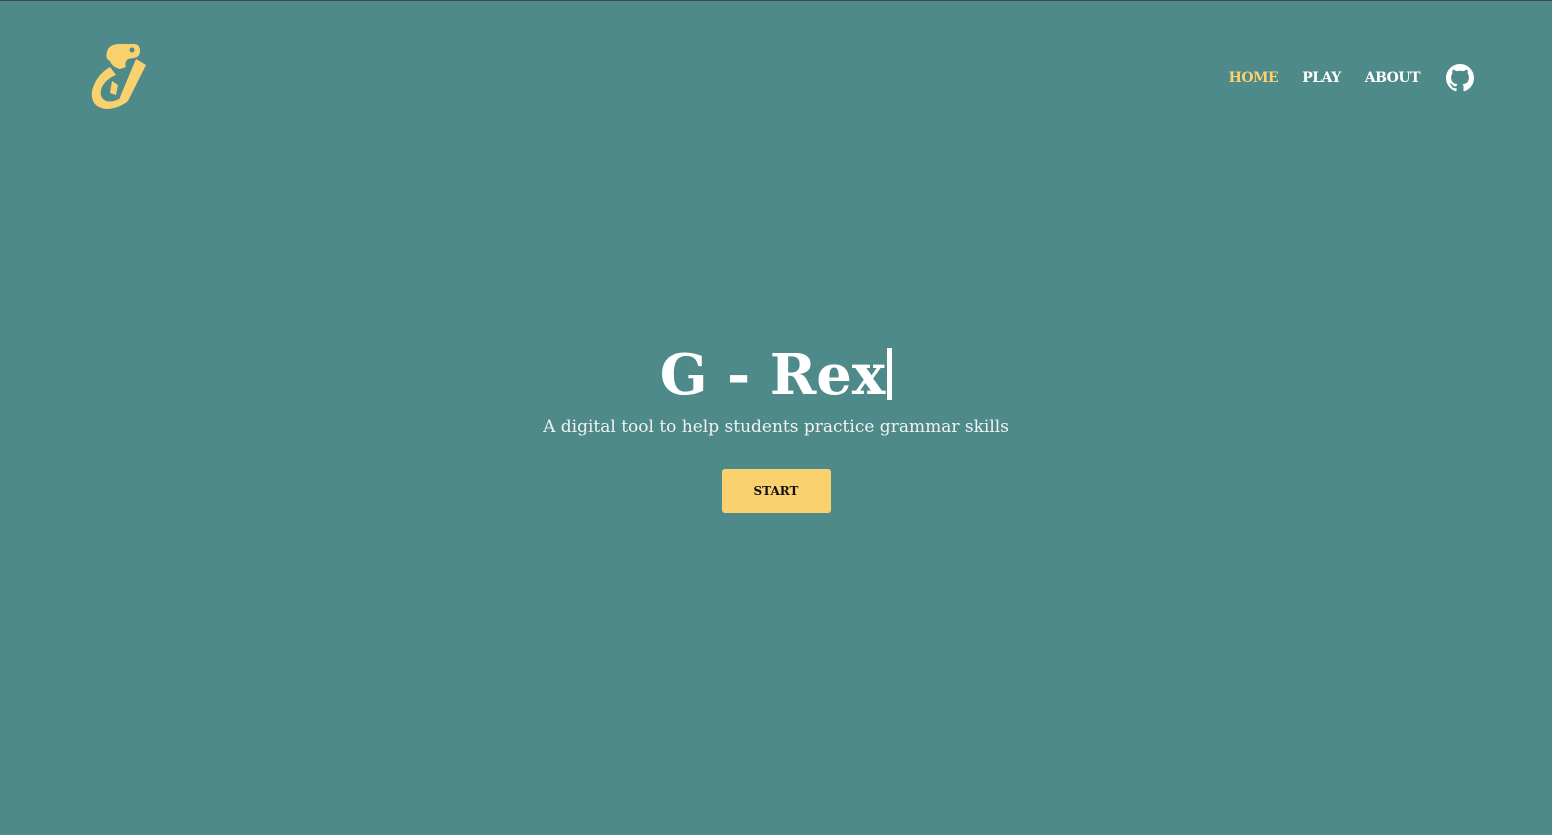 Image resolution: width=1552 pixels, height=835 pixels. Describe the element at coordinates (1351, 78) in the screenshot. I see `main-nav: HOME PLAY ABOUT` at that location.